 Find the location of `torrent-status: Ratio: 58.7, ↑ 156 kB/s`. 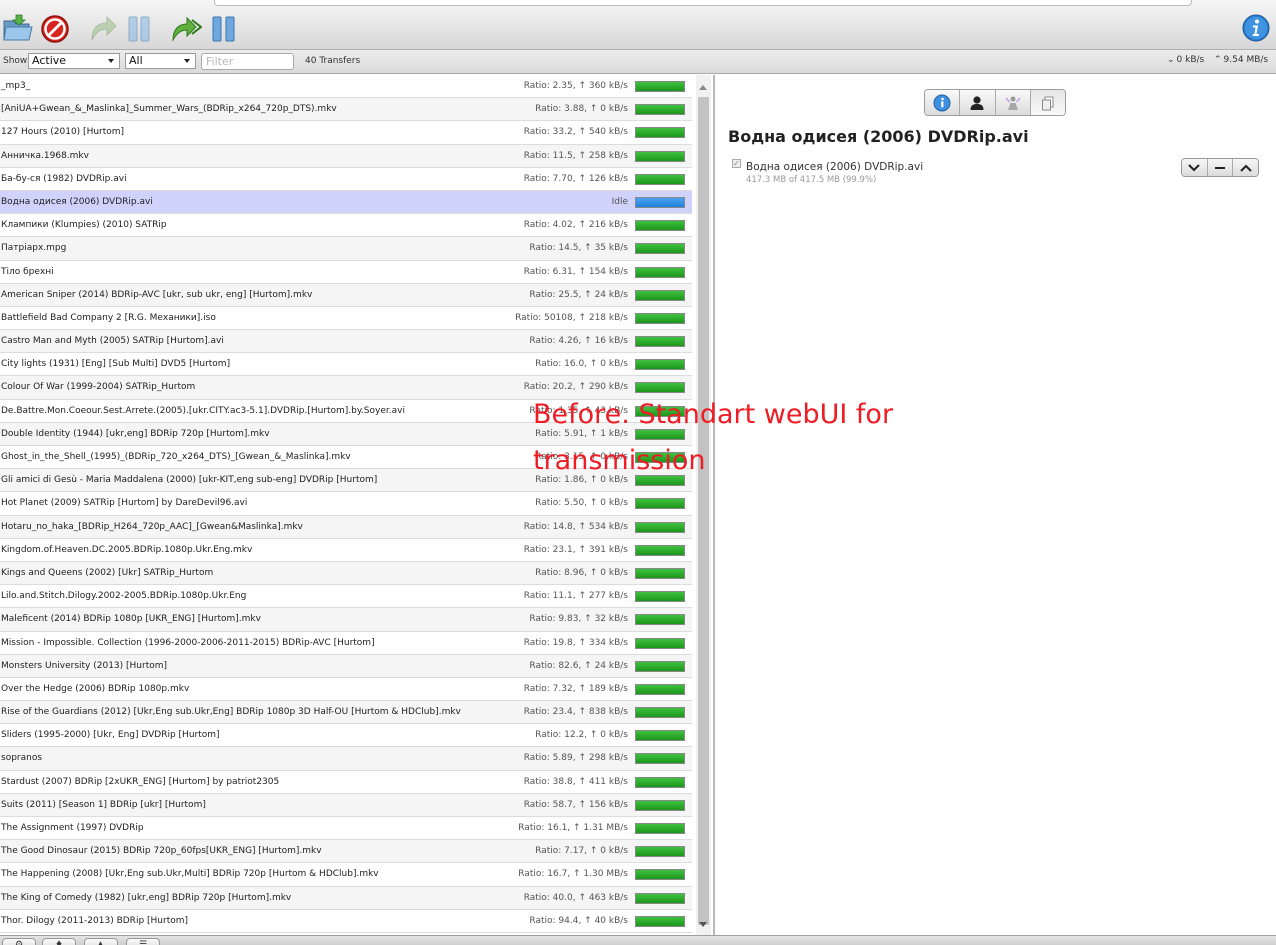

torrent-status: Ratio: 58.7, ↑ 156 kB/s is located at coordinates (575, 804).